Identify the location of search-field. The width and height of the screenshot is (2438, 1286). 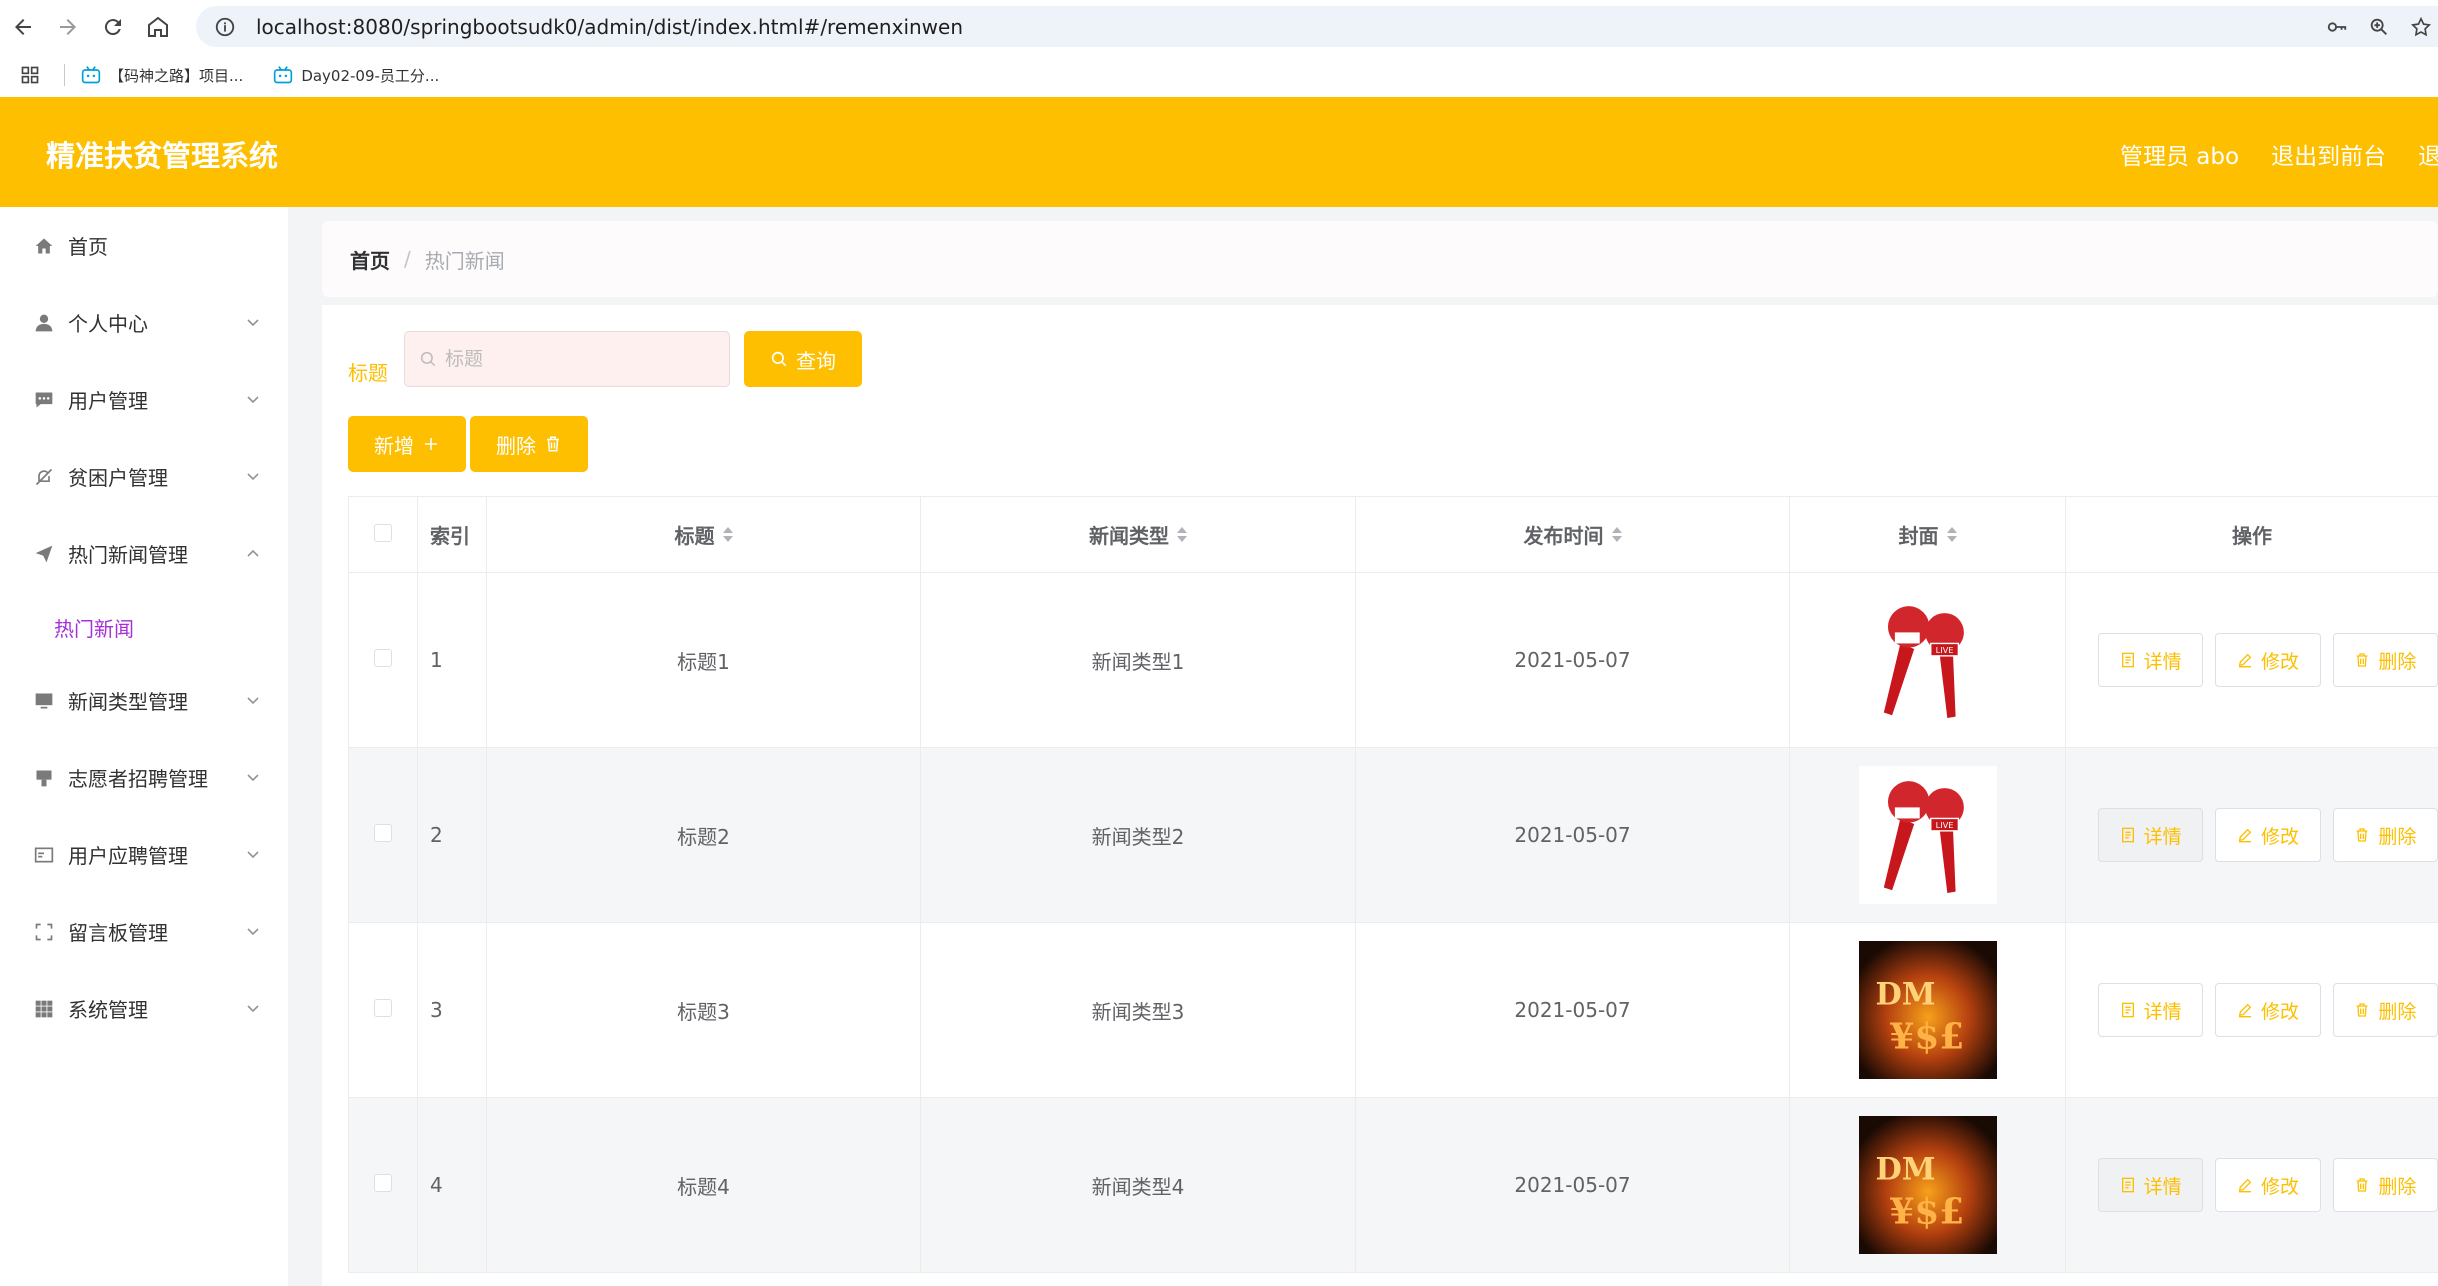
(567, 359).